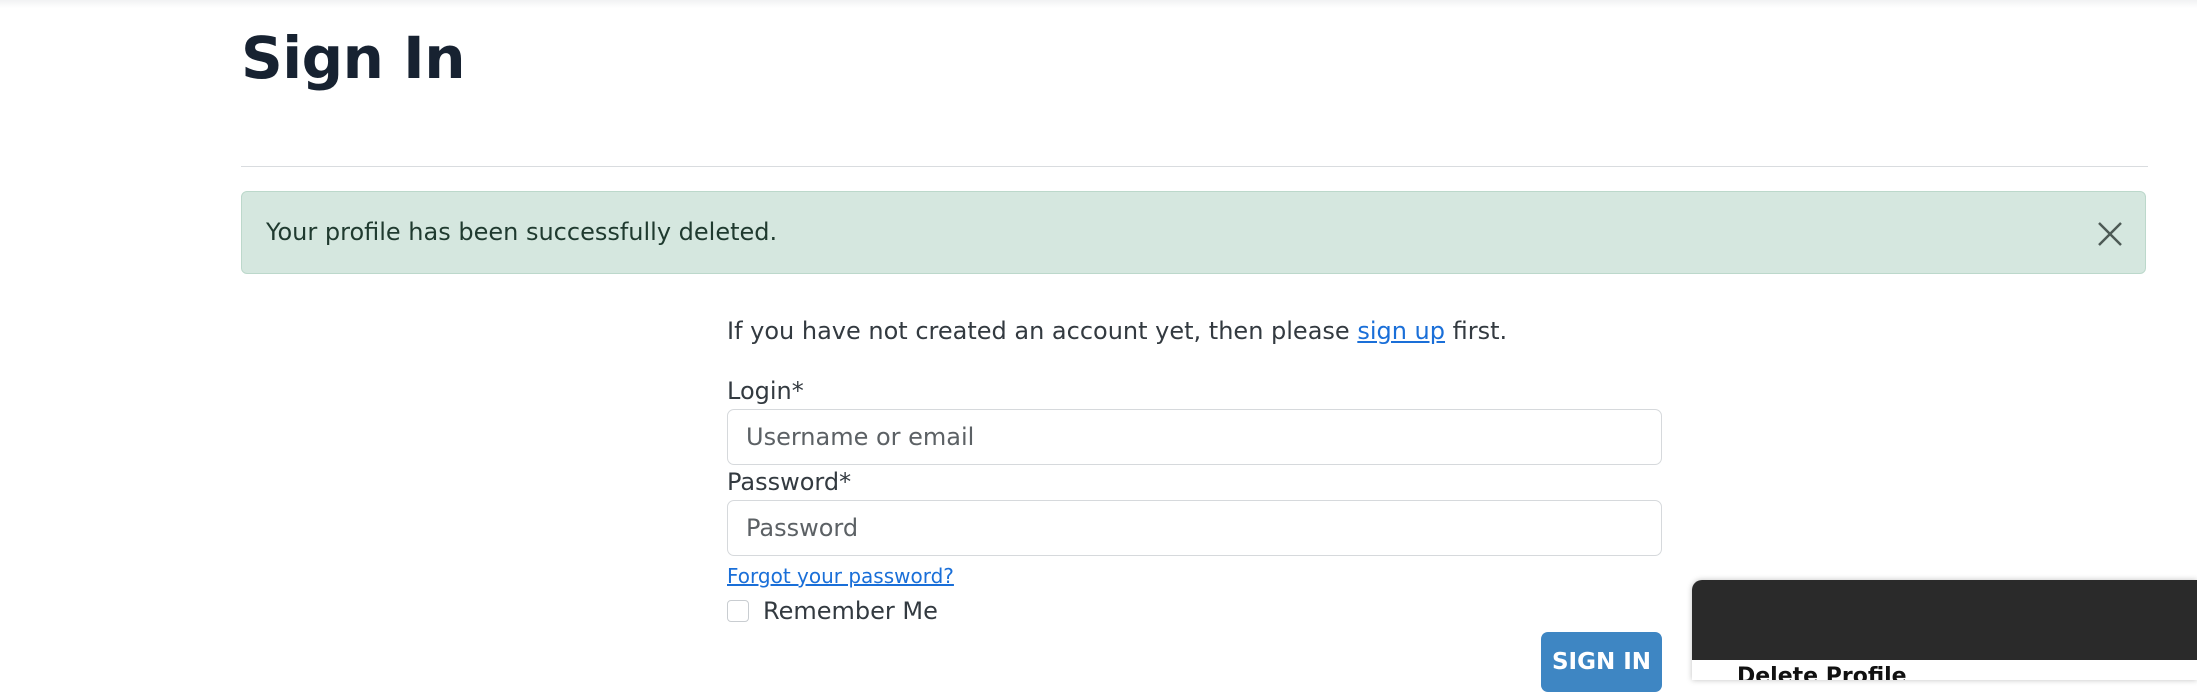 The image size is (2197, 692). I want to click on remember-me: Remember Me, so click(832, 611).